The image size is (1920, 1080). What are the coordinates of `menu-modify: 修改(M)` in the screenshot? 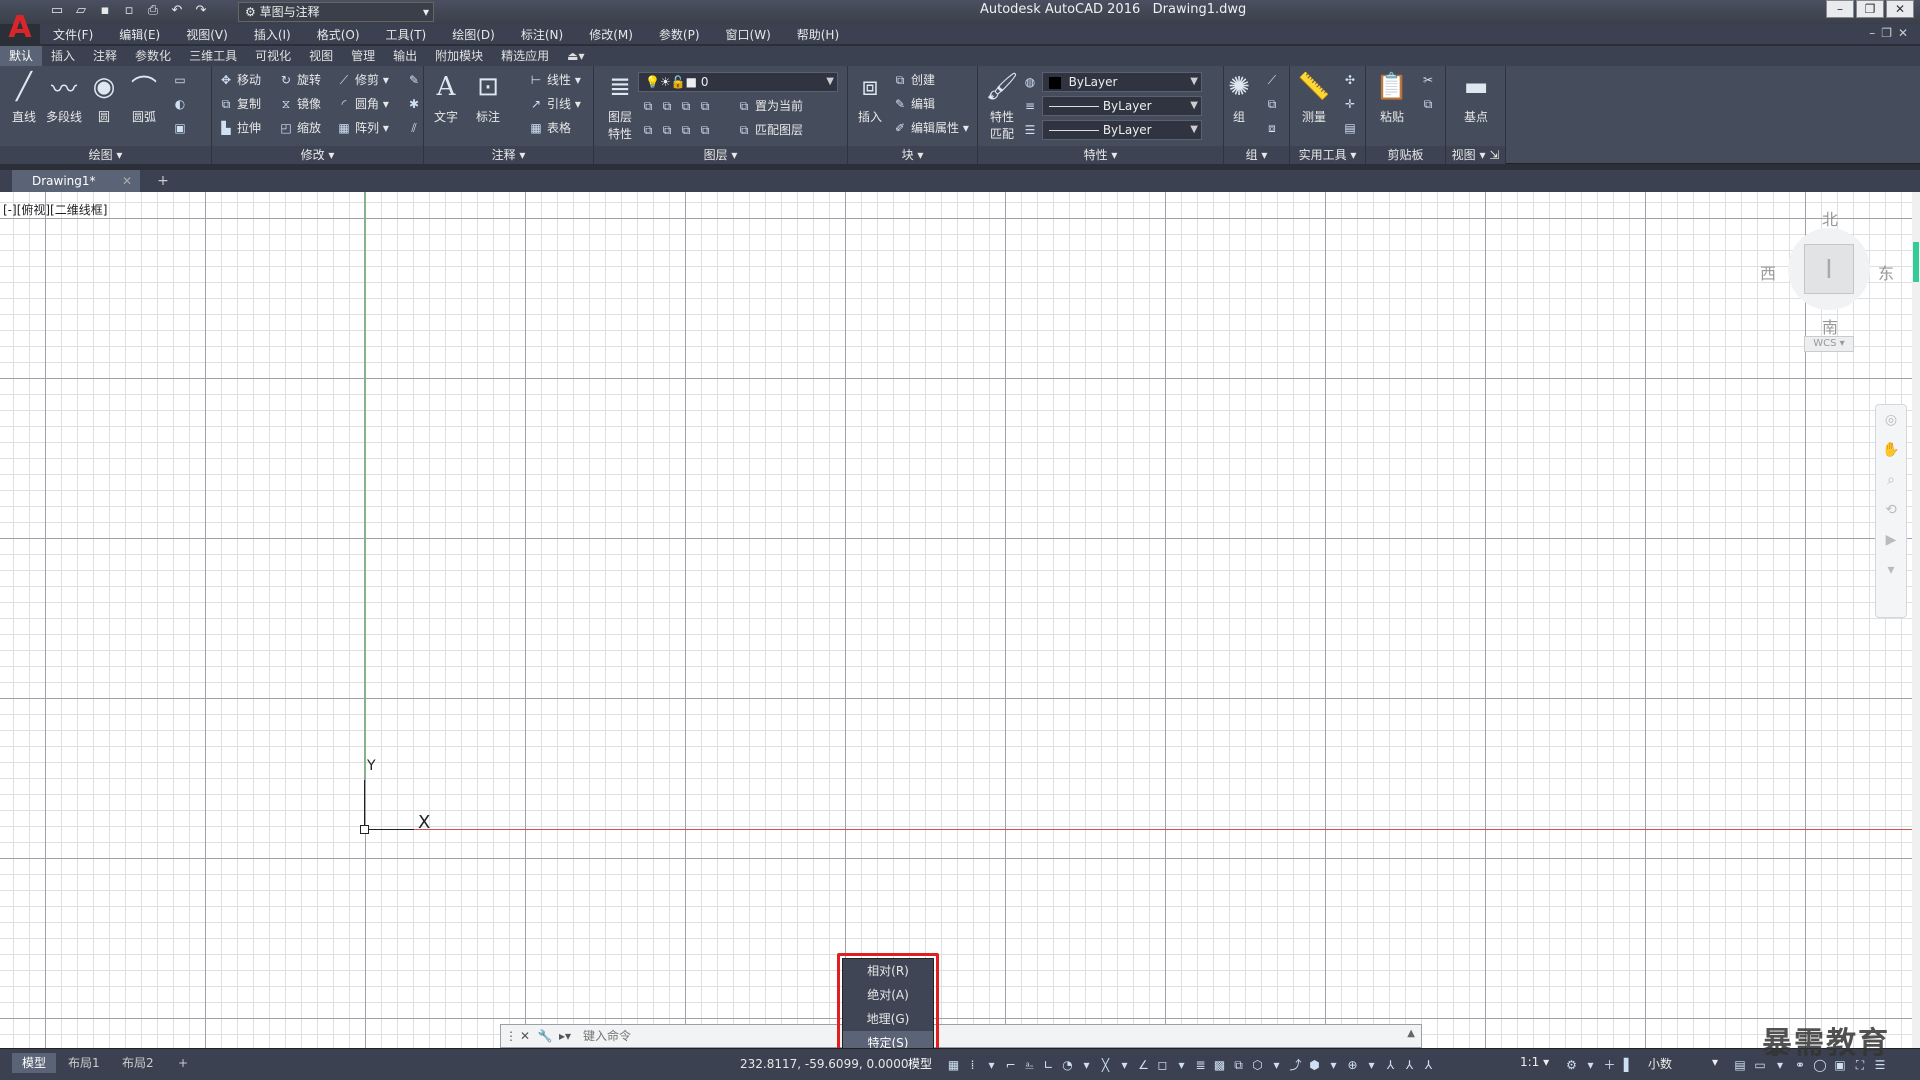 It's located at (611, 34).